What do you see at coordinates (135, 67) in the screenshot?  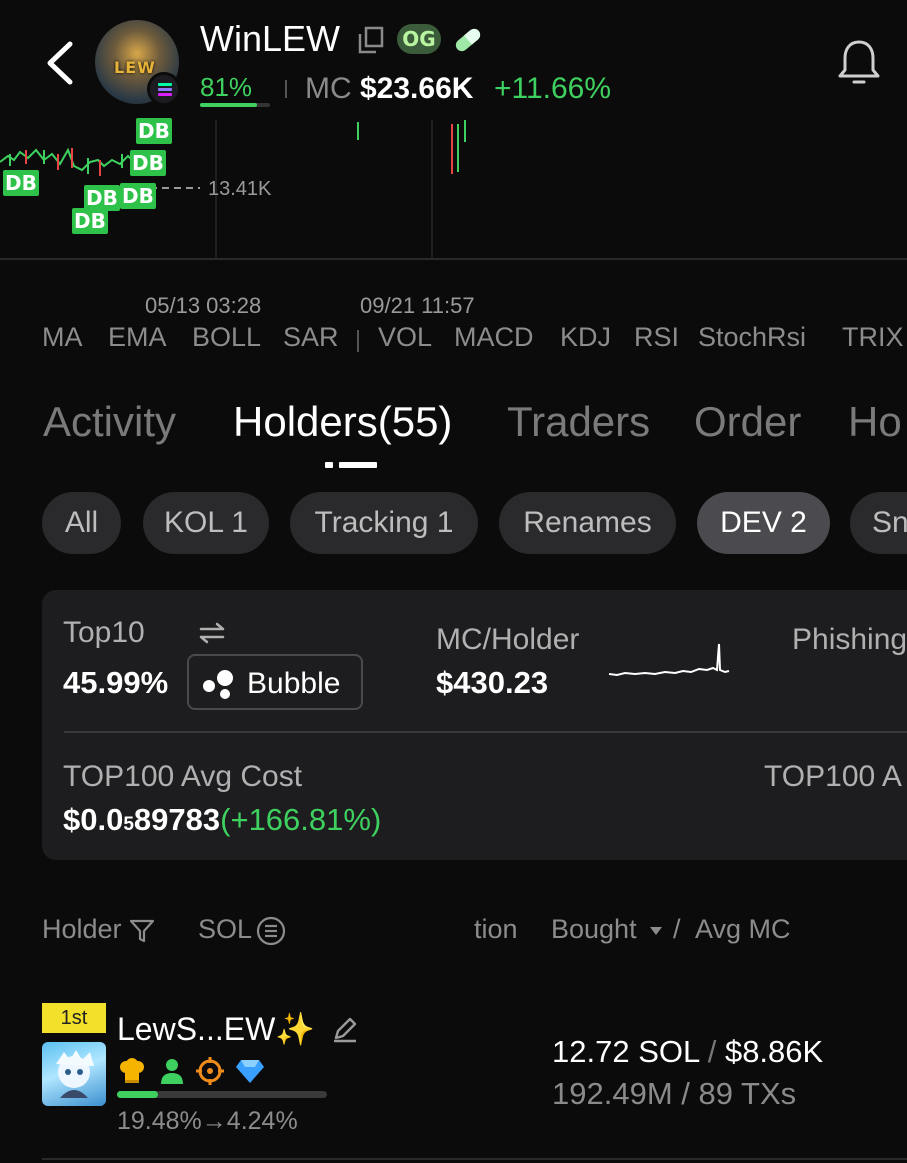 I see `avatar-text: LEW` at bounding box center [135, 67].